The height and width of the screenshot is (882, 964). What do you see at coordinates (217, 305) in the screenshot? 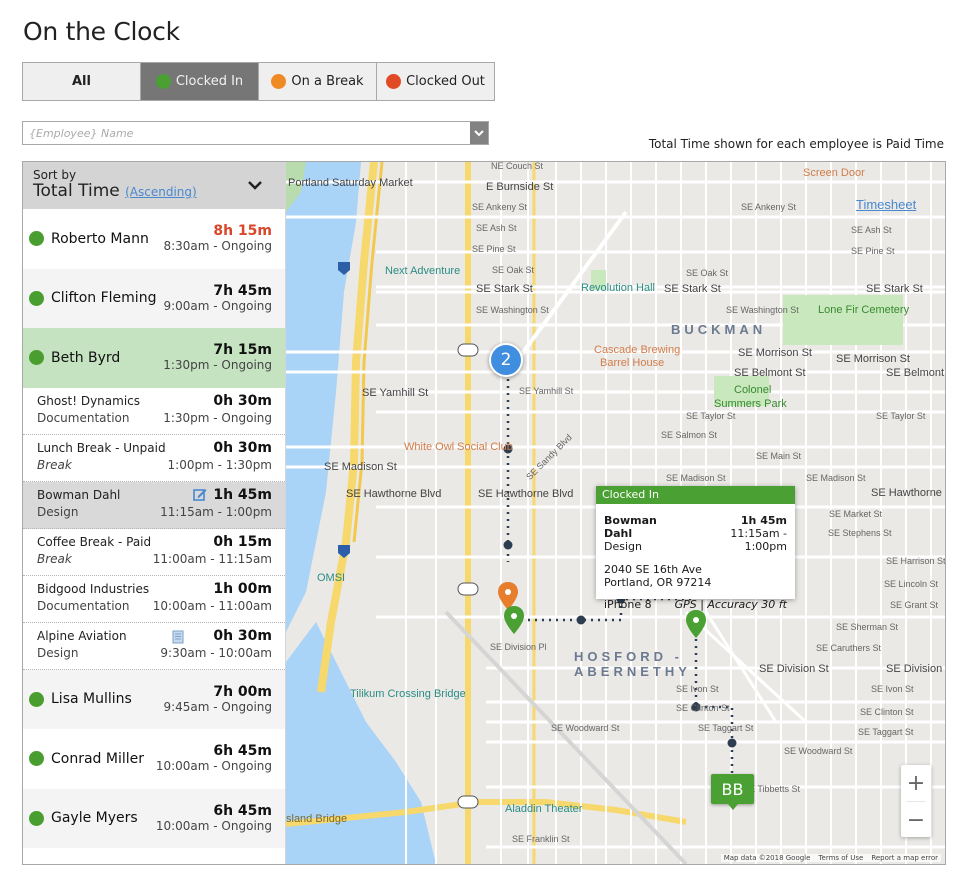
I see `employee-time-range: 9:00am - Ongoing` at bounding box center [217, 305].